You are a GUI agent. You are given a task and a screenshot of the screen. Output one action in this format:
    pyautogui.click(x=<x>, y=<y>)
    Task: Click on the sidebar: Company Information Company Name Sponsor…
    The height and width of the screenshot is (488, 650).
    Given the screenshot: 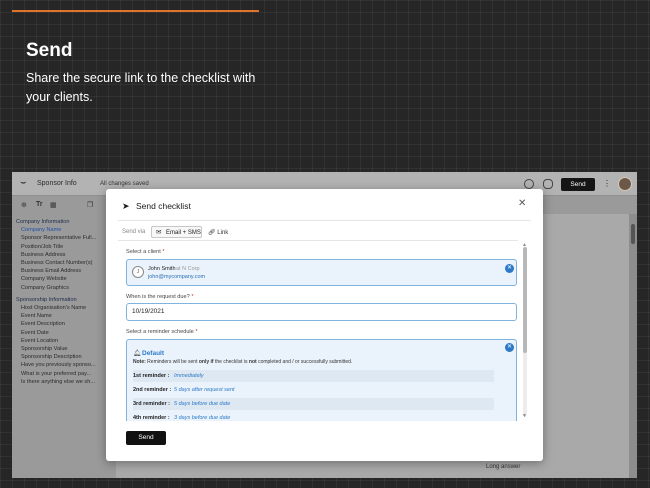 What is the action you would take?
    pyautogui.click(x=60, y=348)
    